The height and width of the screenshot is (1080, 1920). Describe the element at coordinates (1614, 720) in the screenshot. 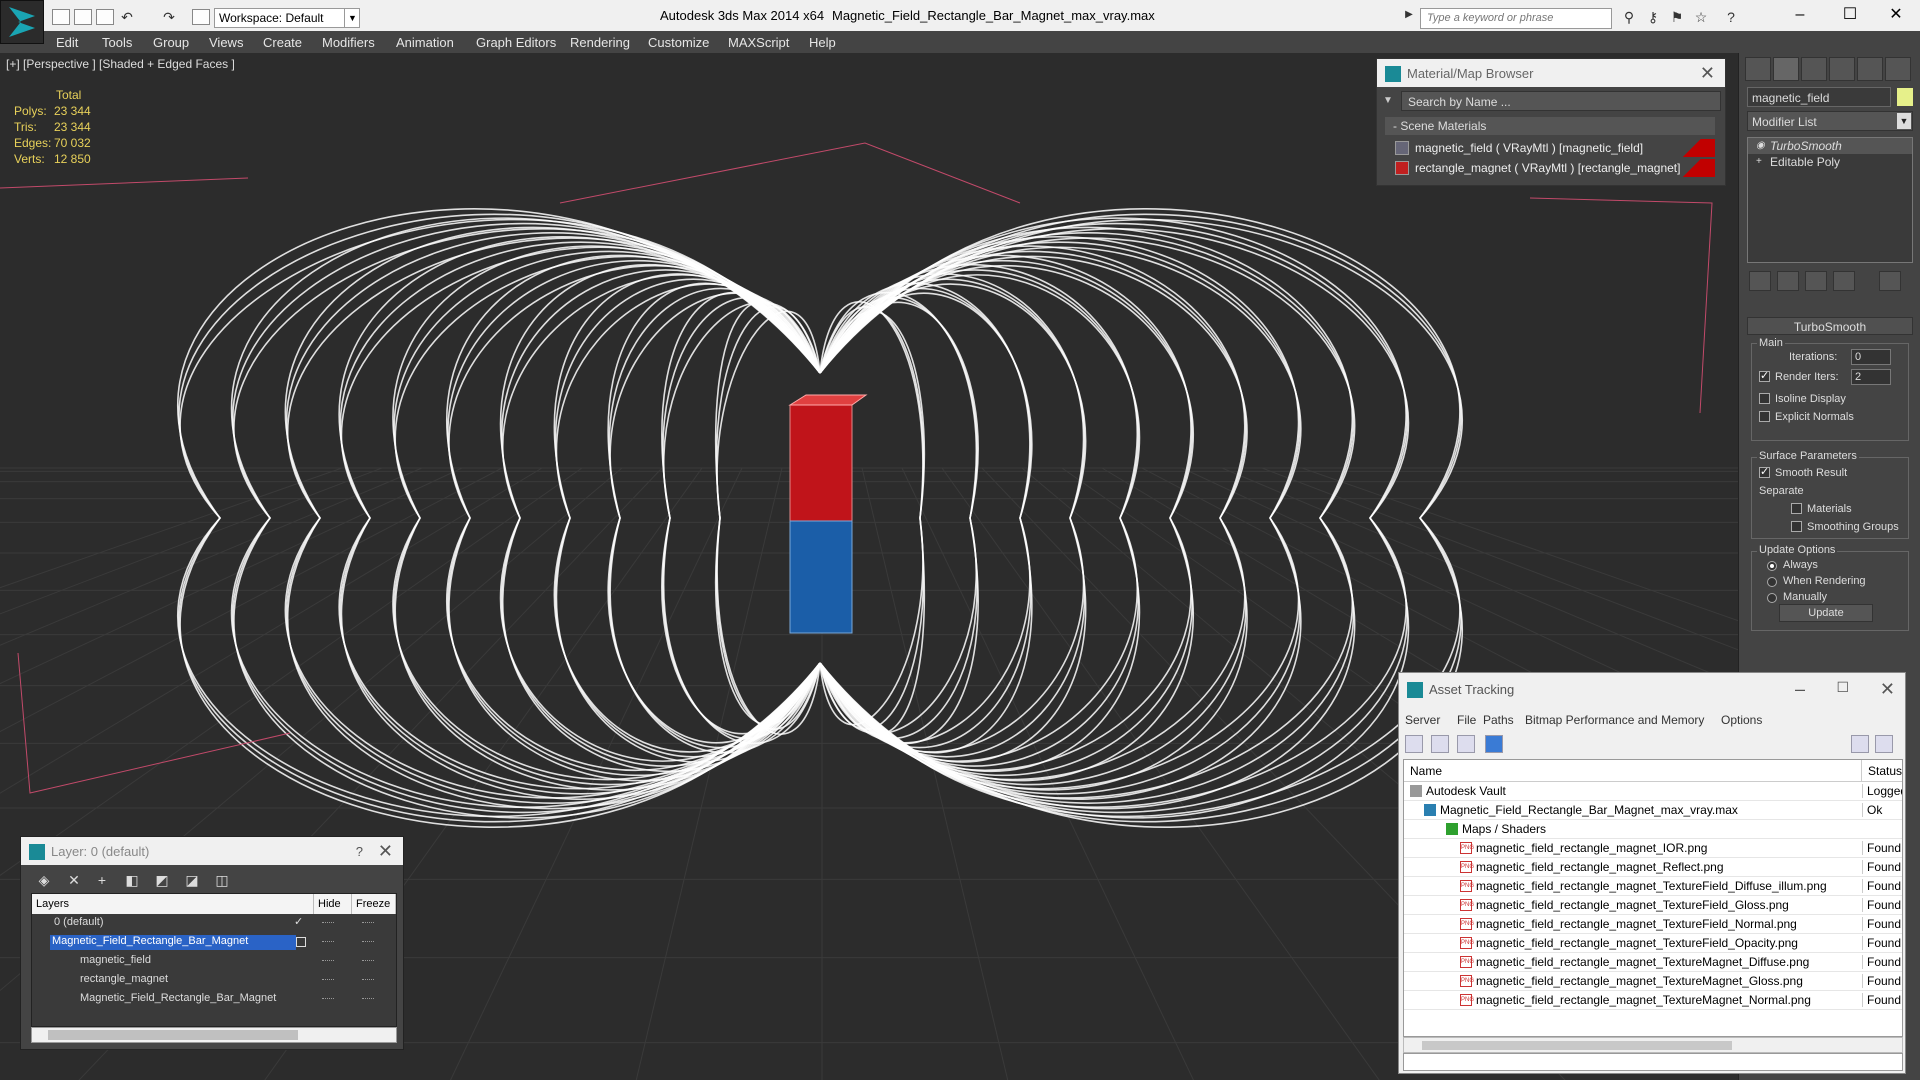

I see `at-menu-bitmap-performance: Bitmap Performance and Memory` at that location.